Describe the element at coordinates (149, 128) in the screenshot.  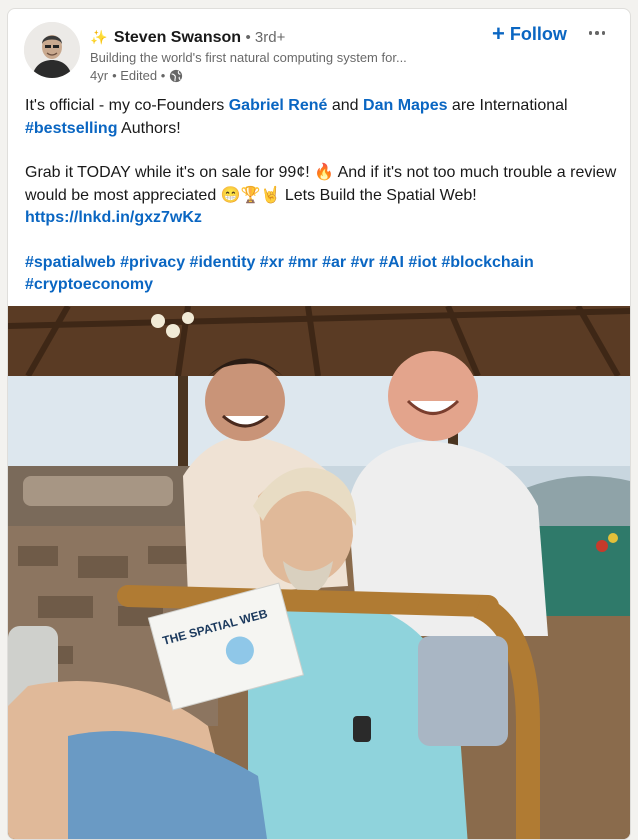
I see `post-text: Authors!` at that location.